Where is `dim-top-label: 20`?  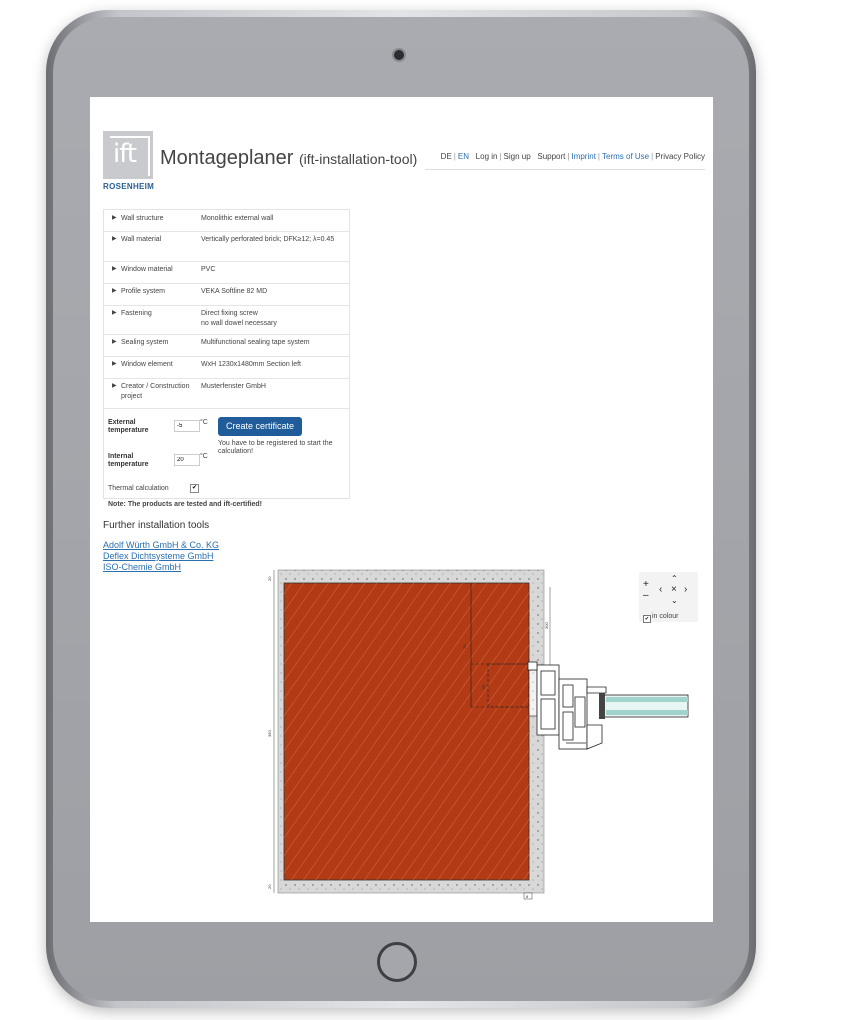 dim-top-label: 20 is located at coordinates (269, 578).